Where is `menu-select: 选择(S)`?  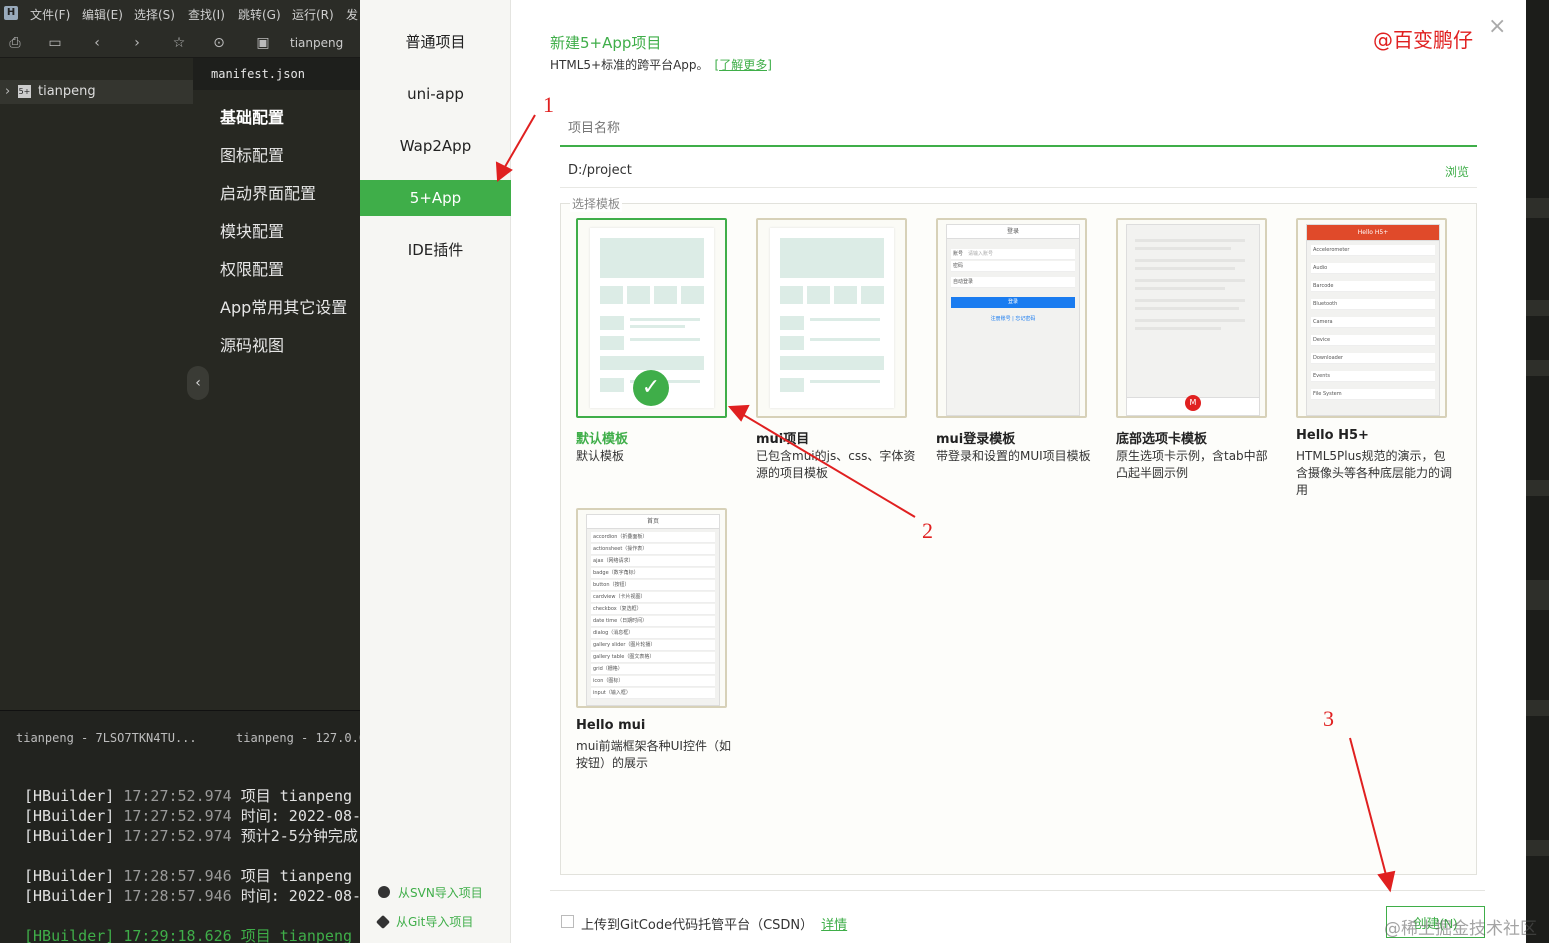 menu-select: 选择(S) is located at coordinates (154, 14).